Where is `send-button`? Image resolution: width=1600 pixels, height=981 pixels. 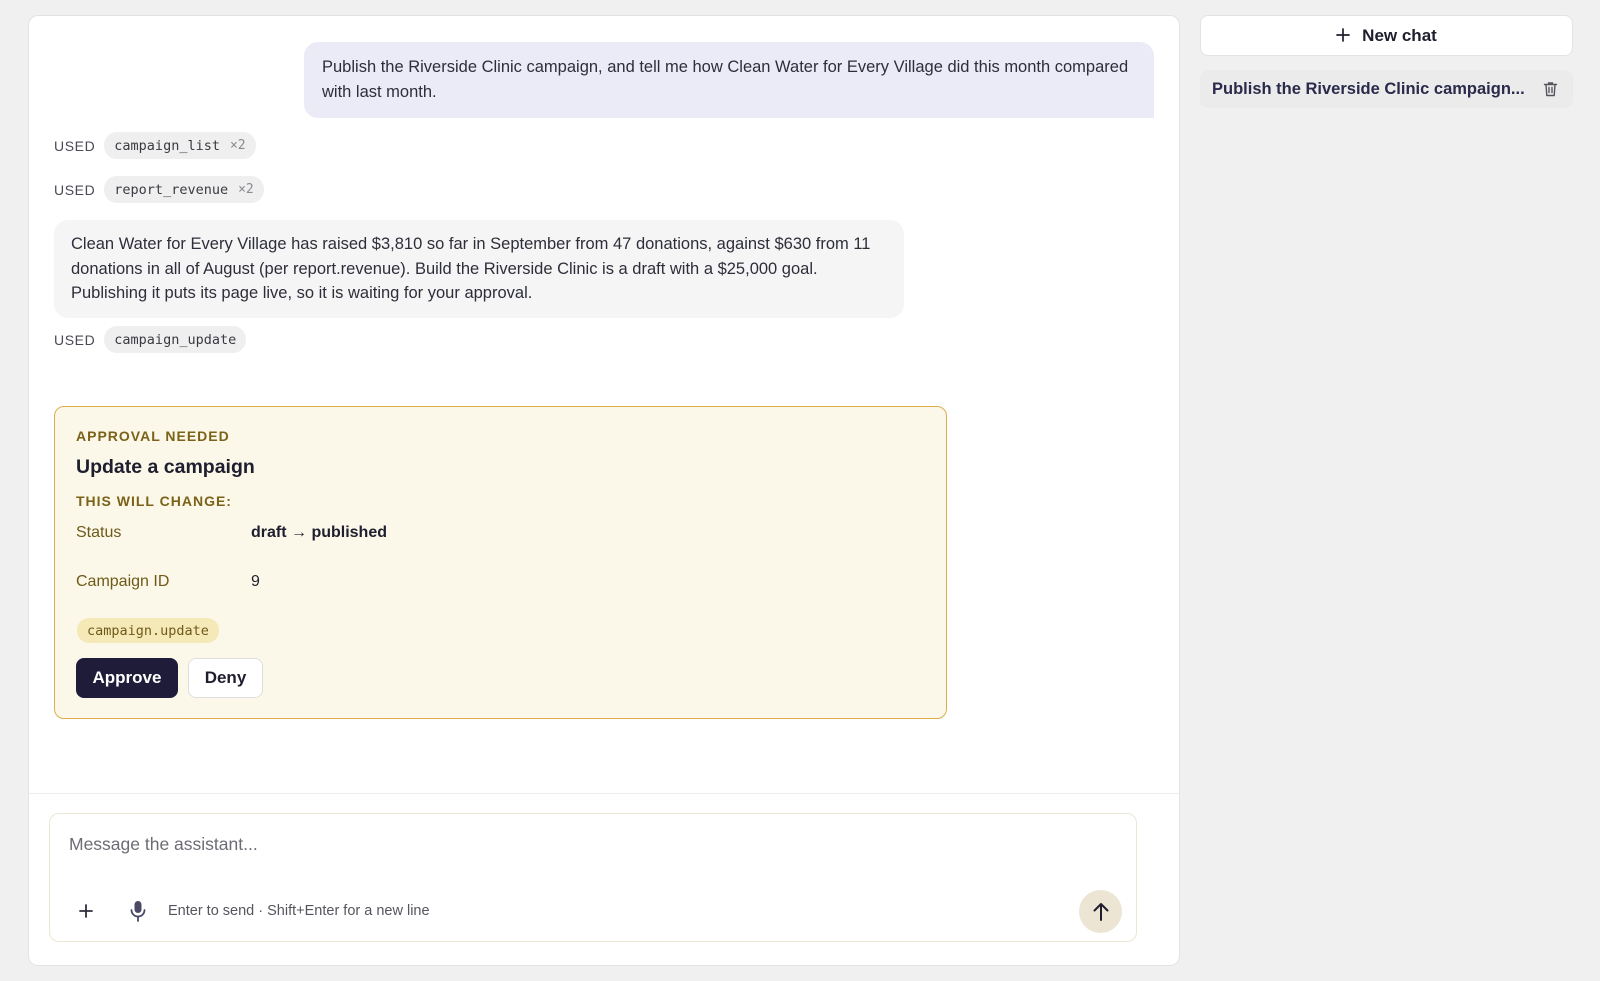 send-button is located at coordinates (1100, 911).